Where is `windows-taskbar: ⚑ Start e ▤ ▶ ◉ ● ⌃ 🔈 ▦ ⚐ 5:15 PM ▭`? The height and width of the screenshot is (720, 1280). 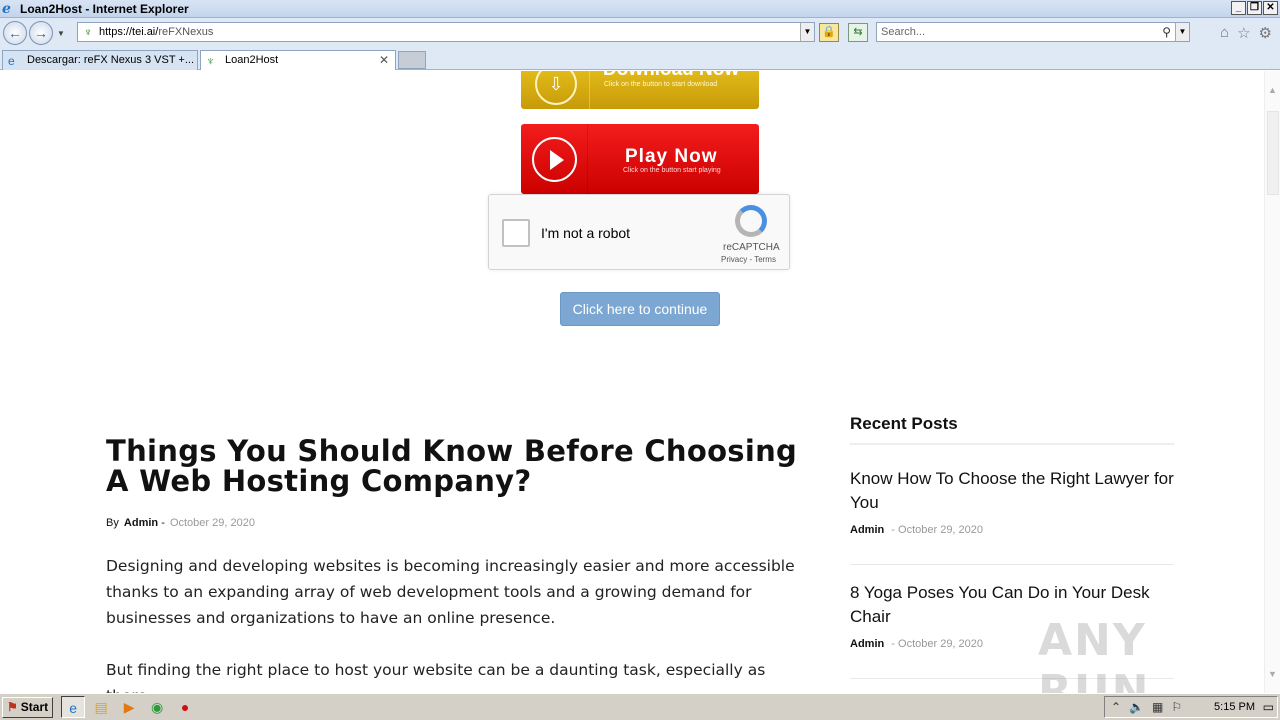 windows-taskbar: ⚑ Start e ▤ ▶ ◉ ● ⌃ 🔈 ▦ ⚐ 5:15 PM ▭ is located at coordinates (640, 706).